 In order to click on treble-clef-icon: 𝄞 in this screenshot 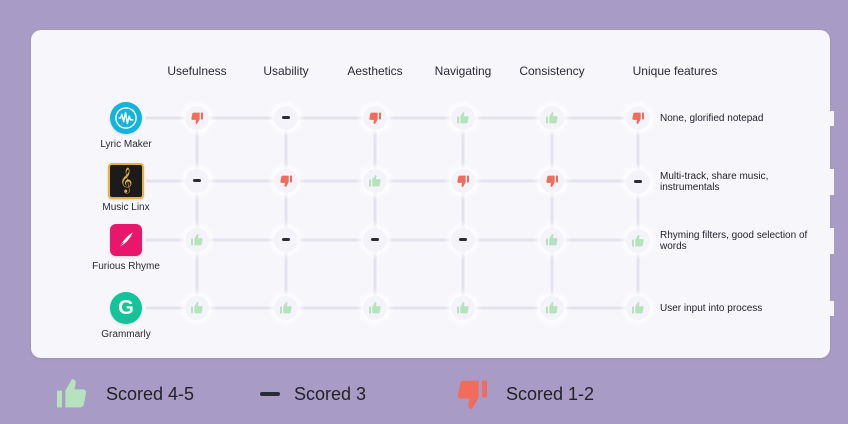, I will do `click(126, 181)`.